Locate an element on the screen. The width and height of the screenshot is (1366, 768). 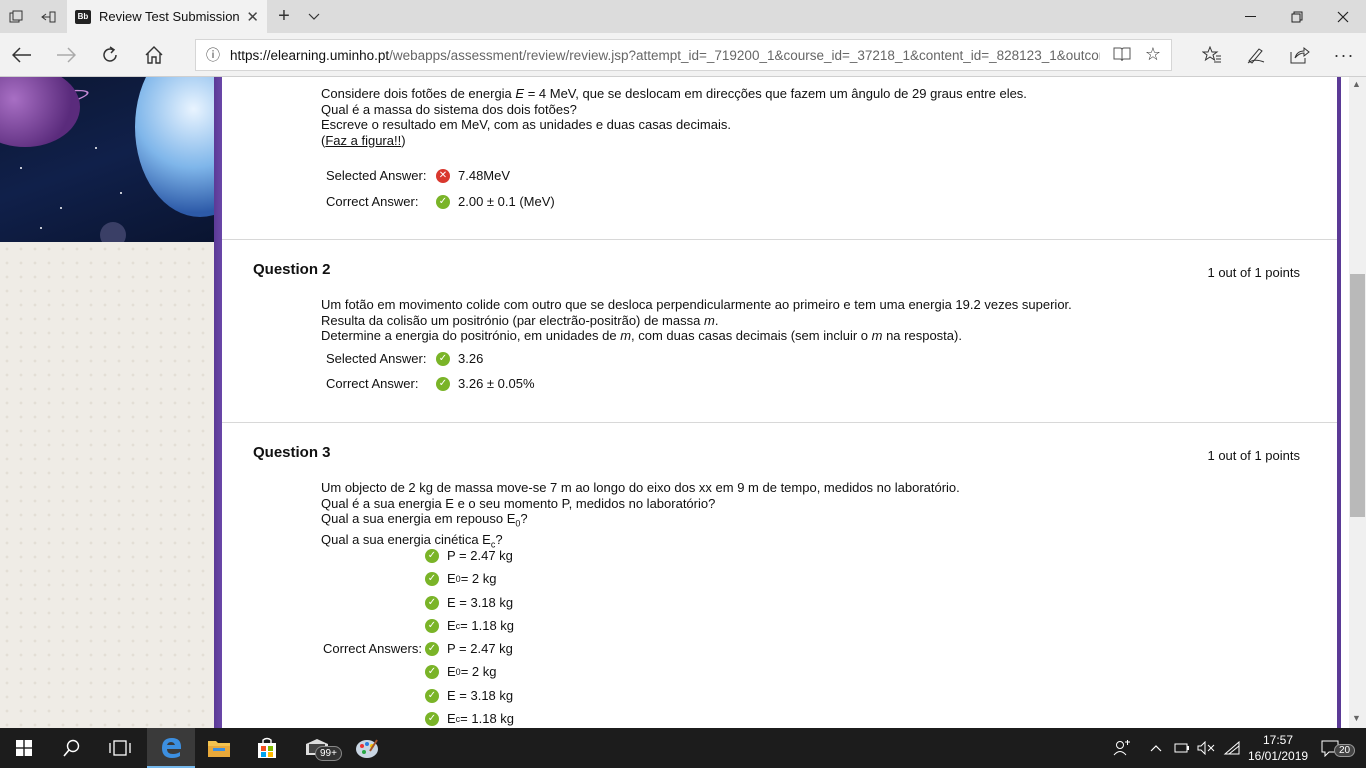
site-info-icon: ⓘ is located at coordinates (213, 55).